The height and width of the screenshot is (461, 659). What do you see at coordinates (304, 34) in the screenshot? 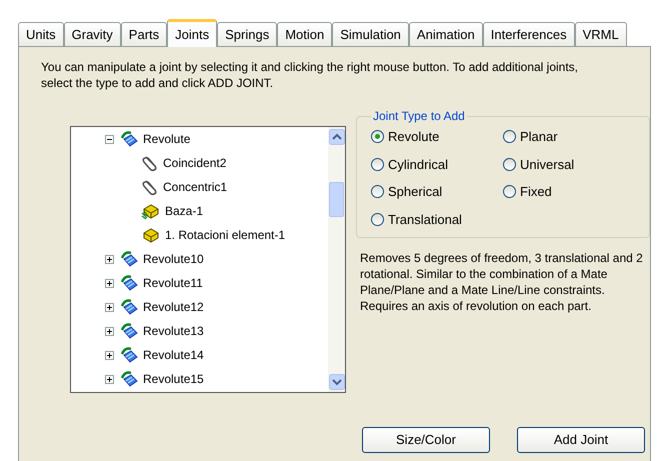
I see `tab: Motion` at bounding box center [304, 34].